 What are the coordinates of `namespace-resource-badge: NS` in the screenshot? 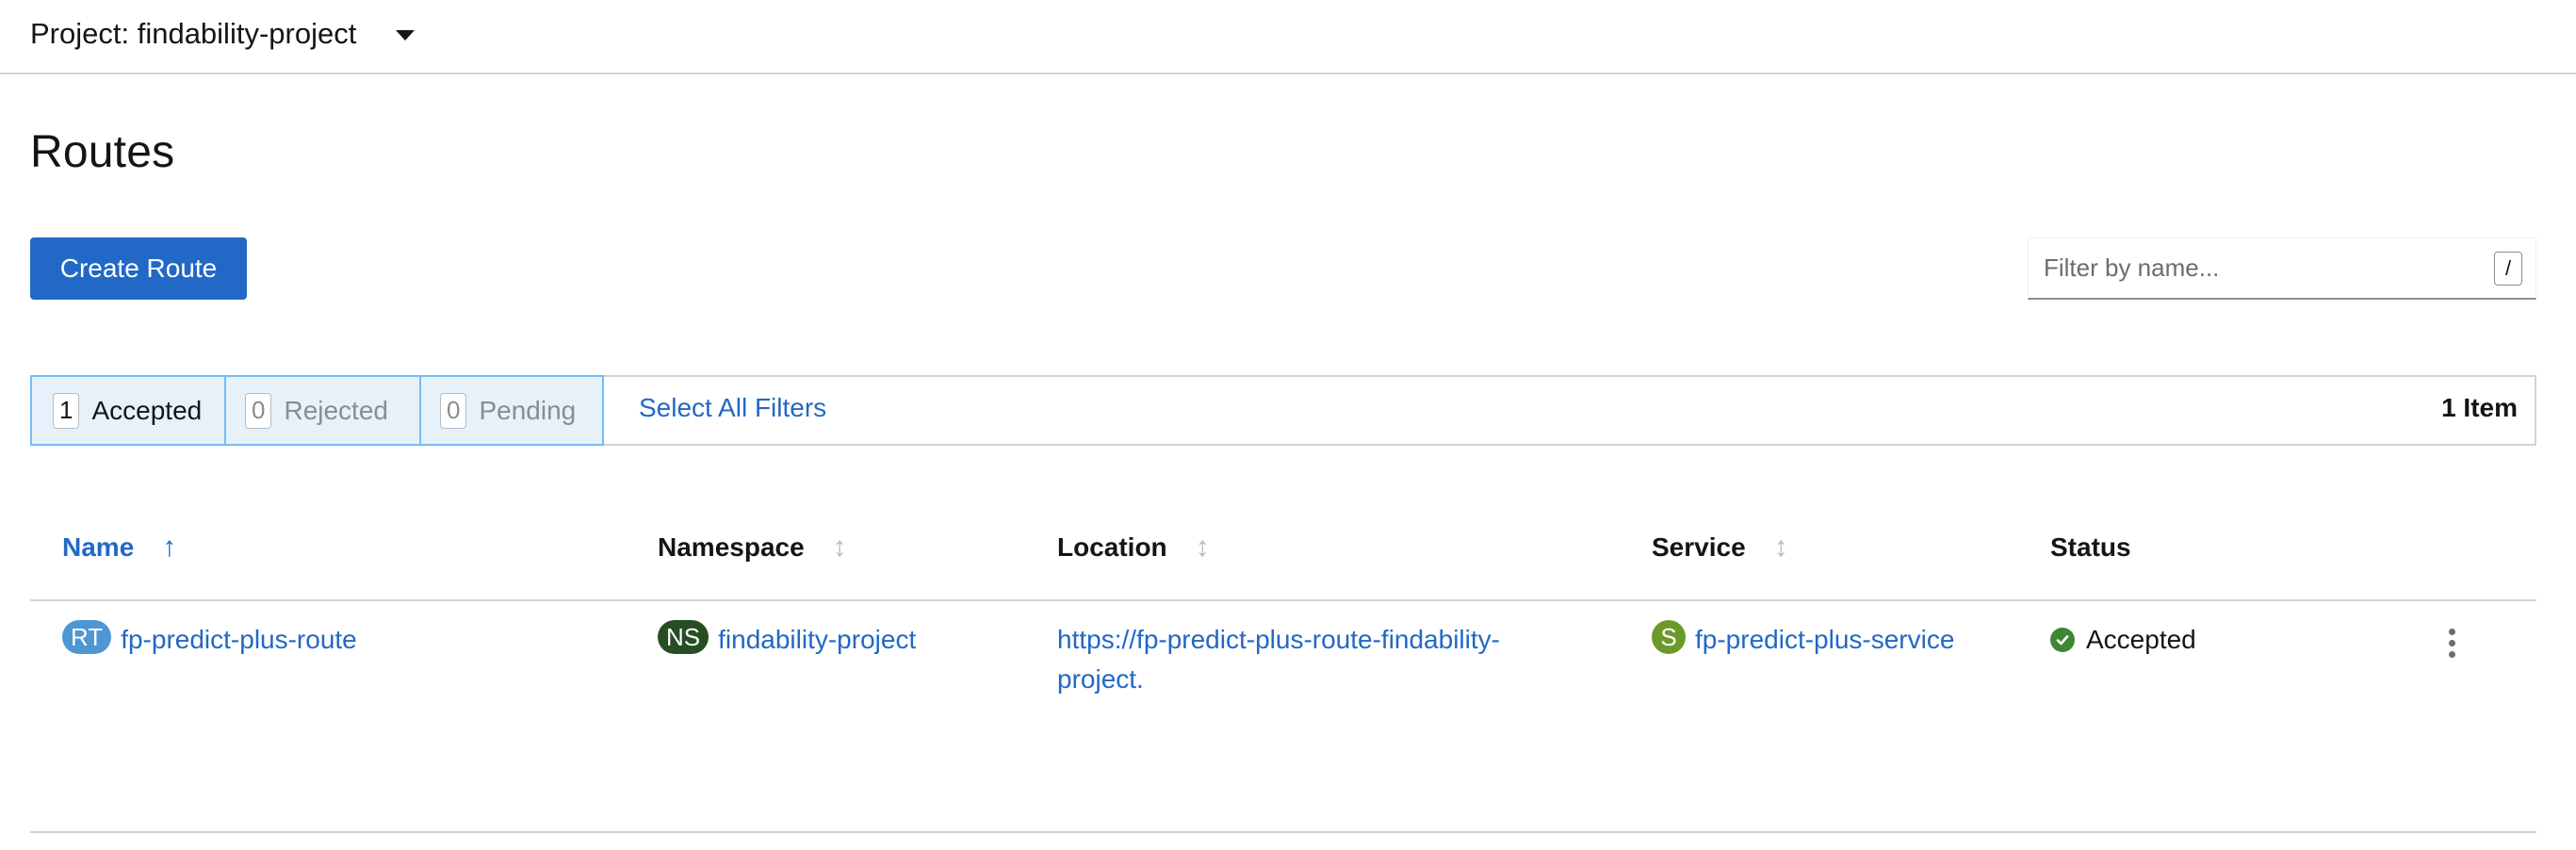 It's located at (683, 637).